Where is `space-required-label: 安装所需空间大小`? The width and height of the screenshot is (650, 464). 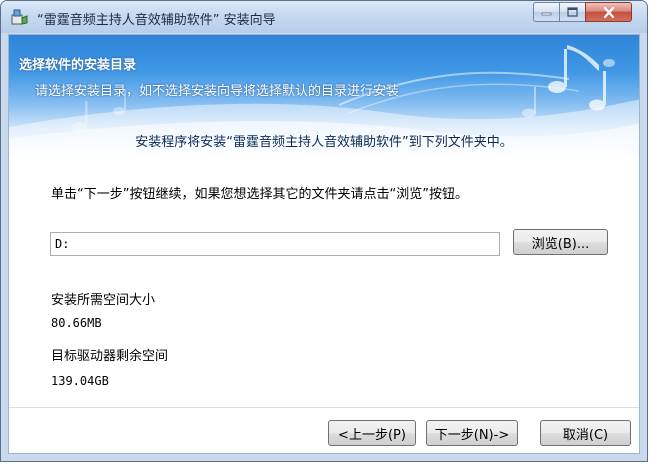 space-required-label: 安装所需空间大小 is located at coordinates (103, 300).